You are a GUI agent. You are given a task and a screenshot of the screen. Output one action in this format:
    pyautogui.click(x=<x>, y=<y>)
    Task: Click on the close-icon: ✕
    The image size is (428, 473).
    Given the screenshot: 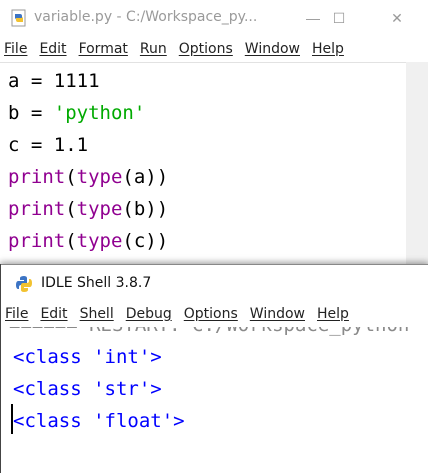 What is the action you would take?
    pyautogui.click(x=397, y=17)
    